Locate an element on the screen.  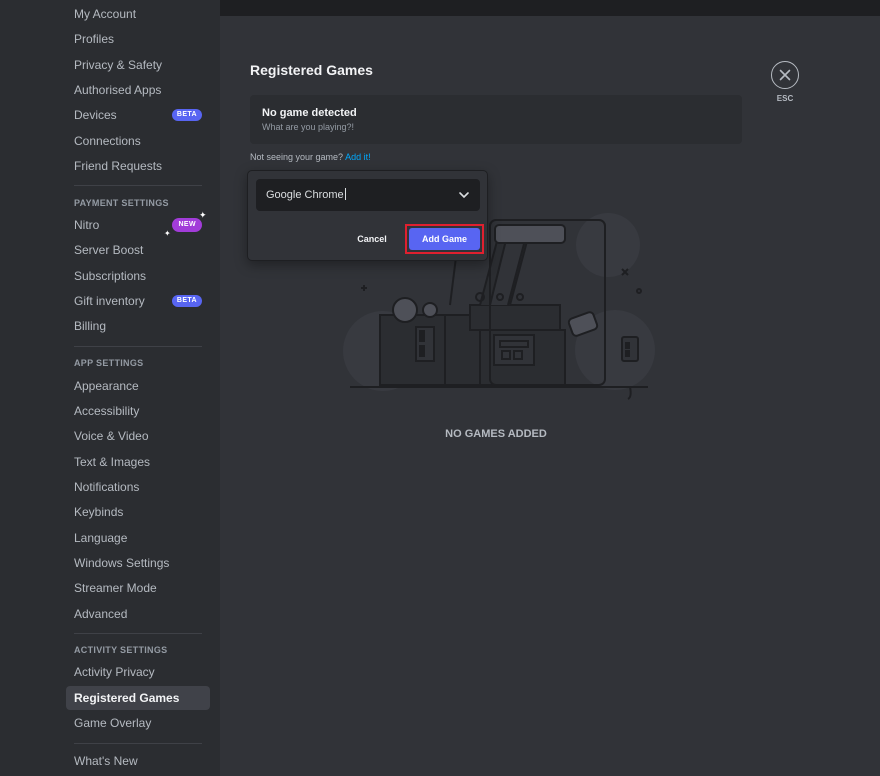
section-heading-payment: PAYMENT SETTINGS is located at coordinates (121, 203).